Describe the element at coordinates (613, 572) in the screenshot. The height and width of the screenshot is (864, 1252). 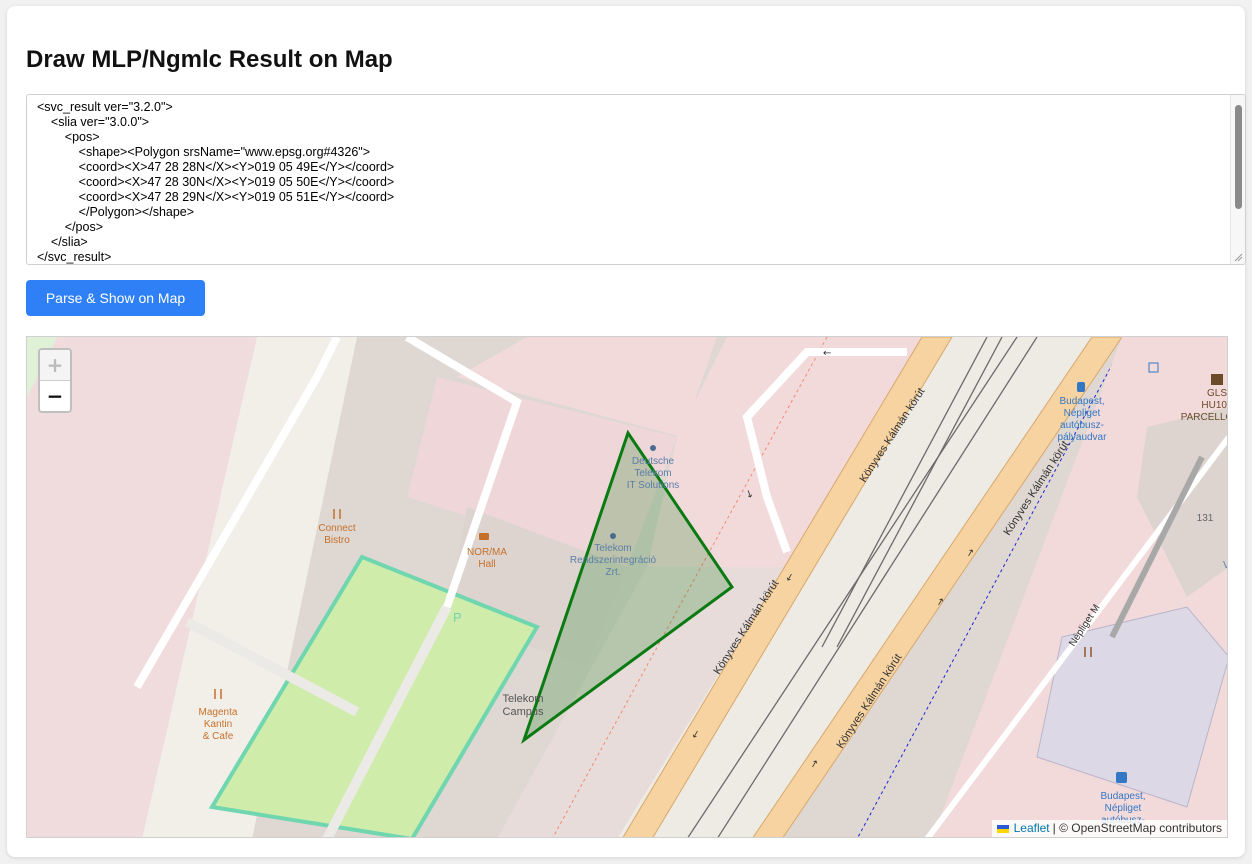
I see `label-tr-3: Zrt.` at that location.